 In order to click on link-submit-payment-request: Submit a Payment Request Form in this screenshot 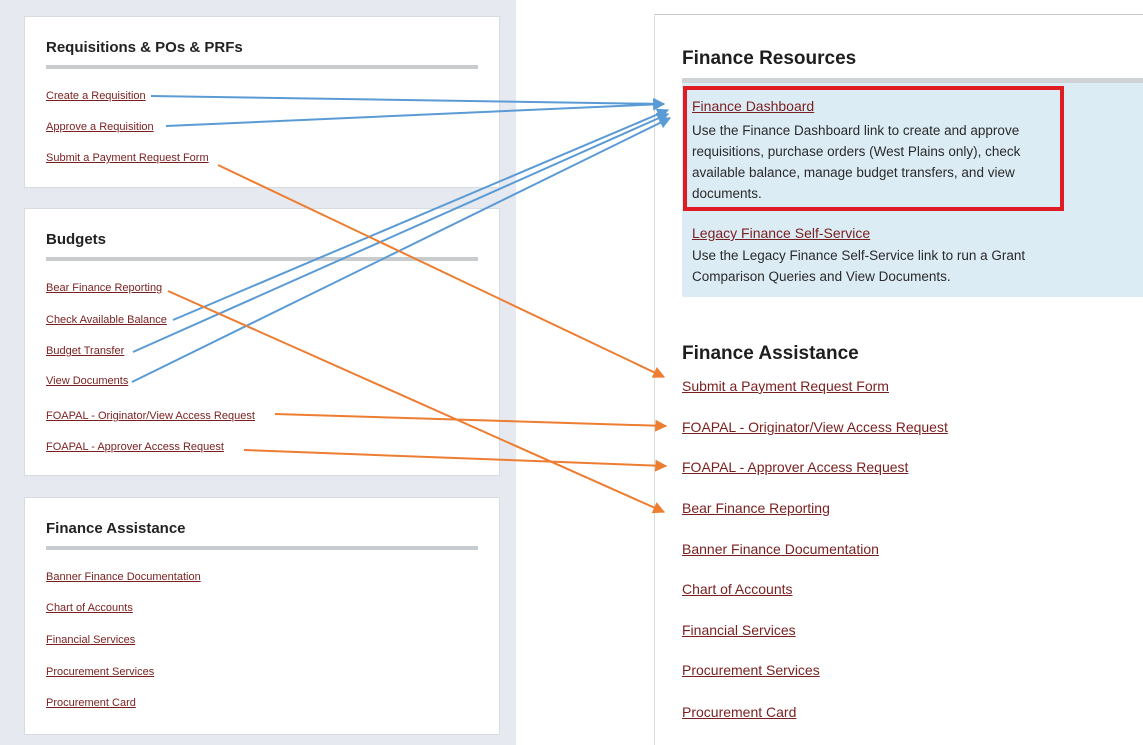, I will do `click(127, 158)`.